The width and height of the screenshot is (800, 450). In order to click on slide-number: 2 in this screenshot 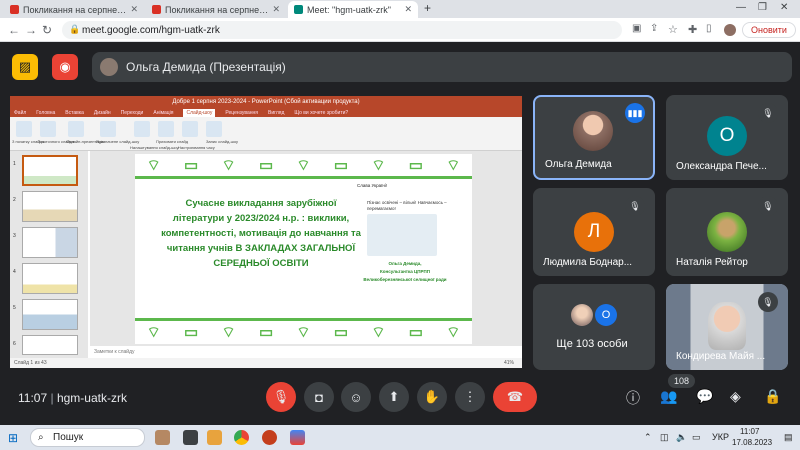, I will do `click(14, 200)`.